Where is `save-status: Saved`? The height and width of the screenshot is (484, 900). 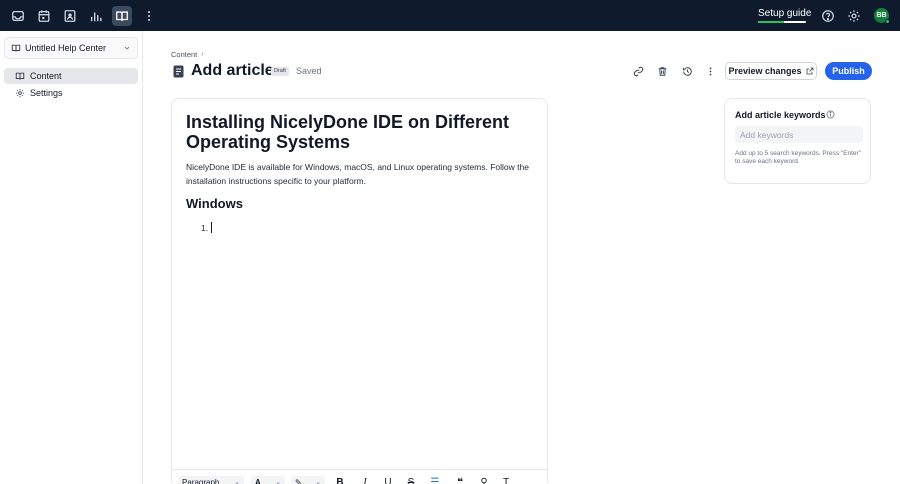
save-status: Saved is located at coordinates (309, 71).